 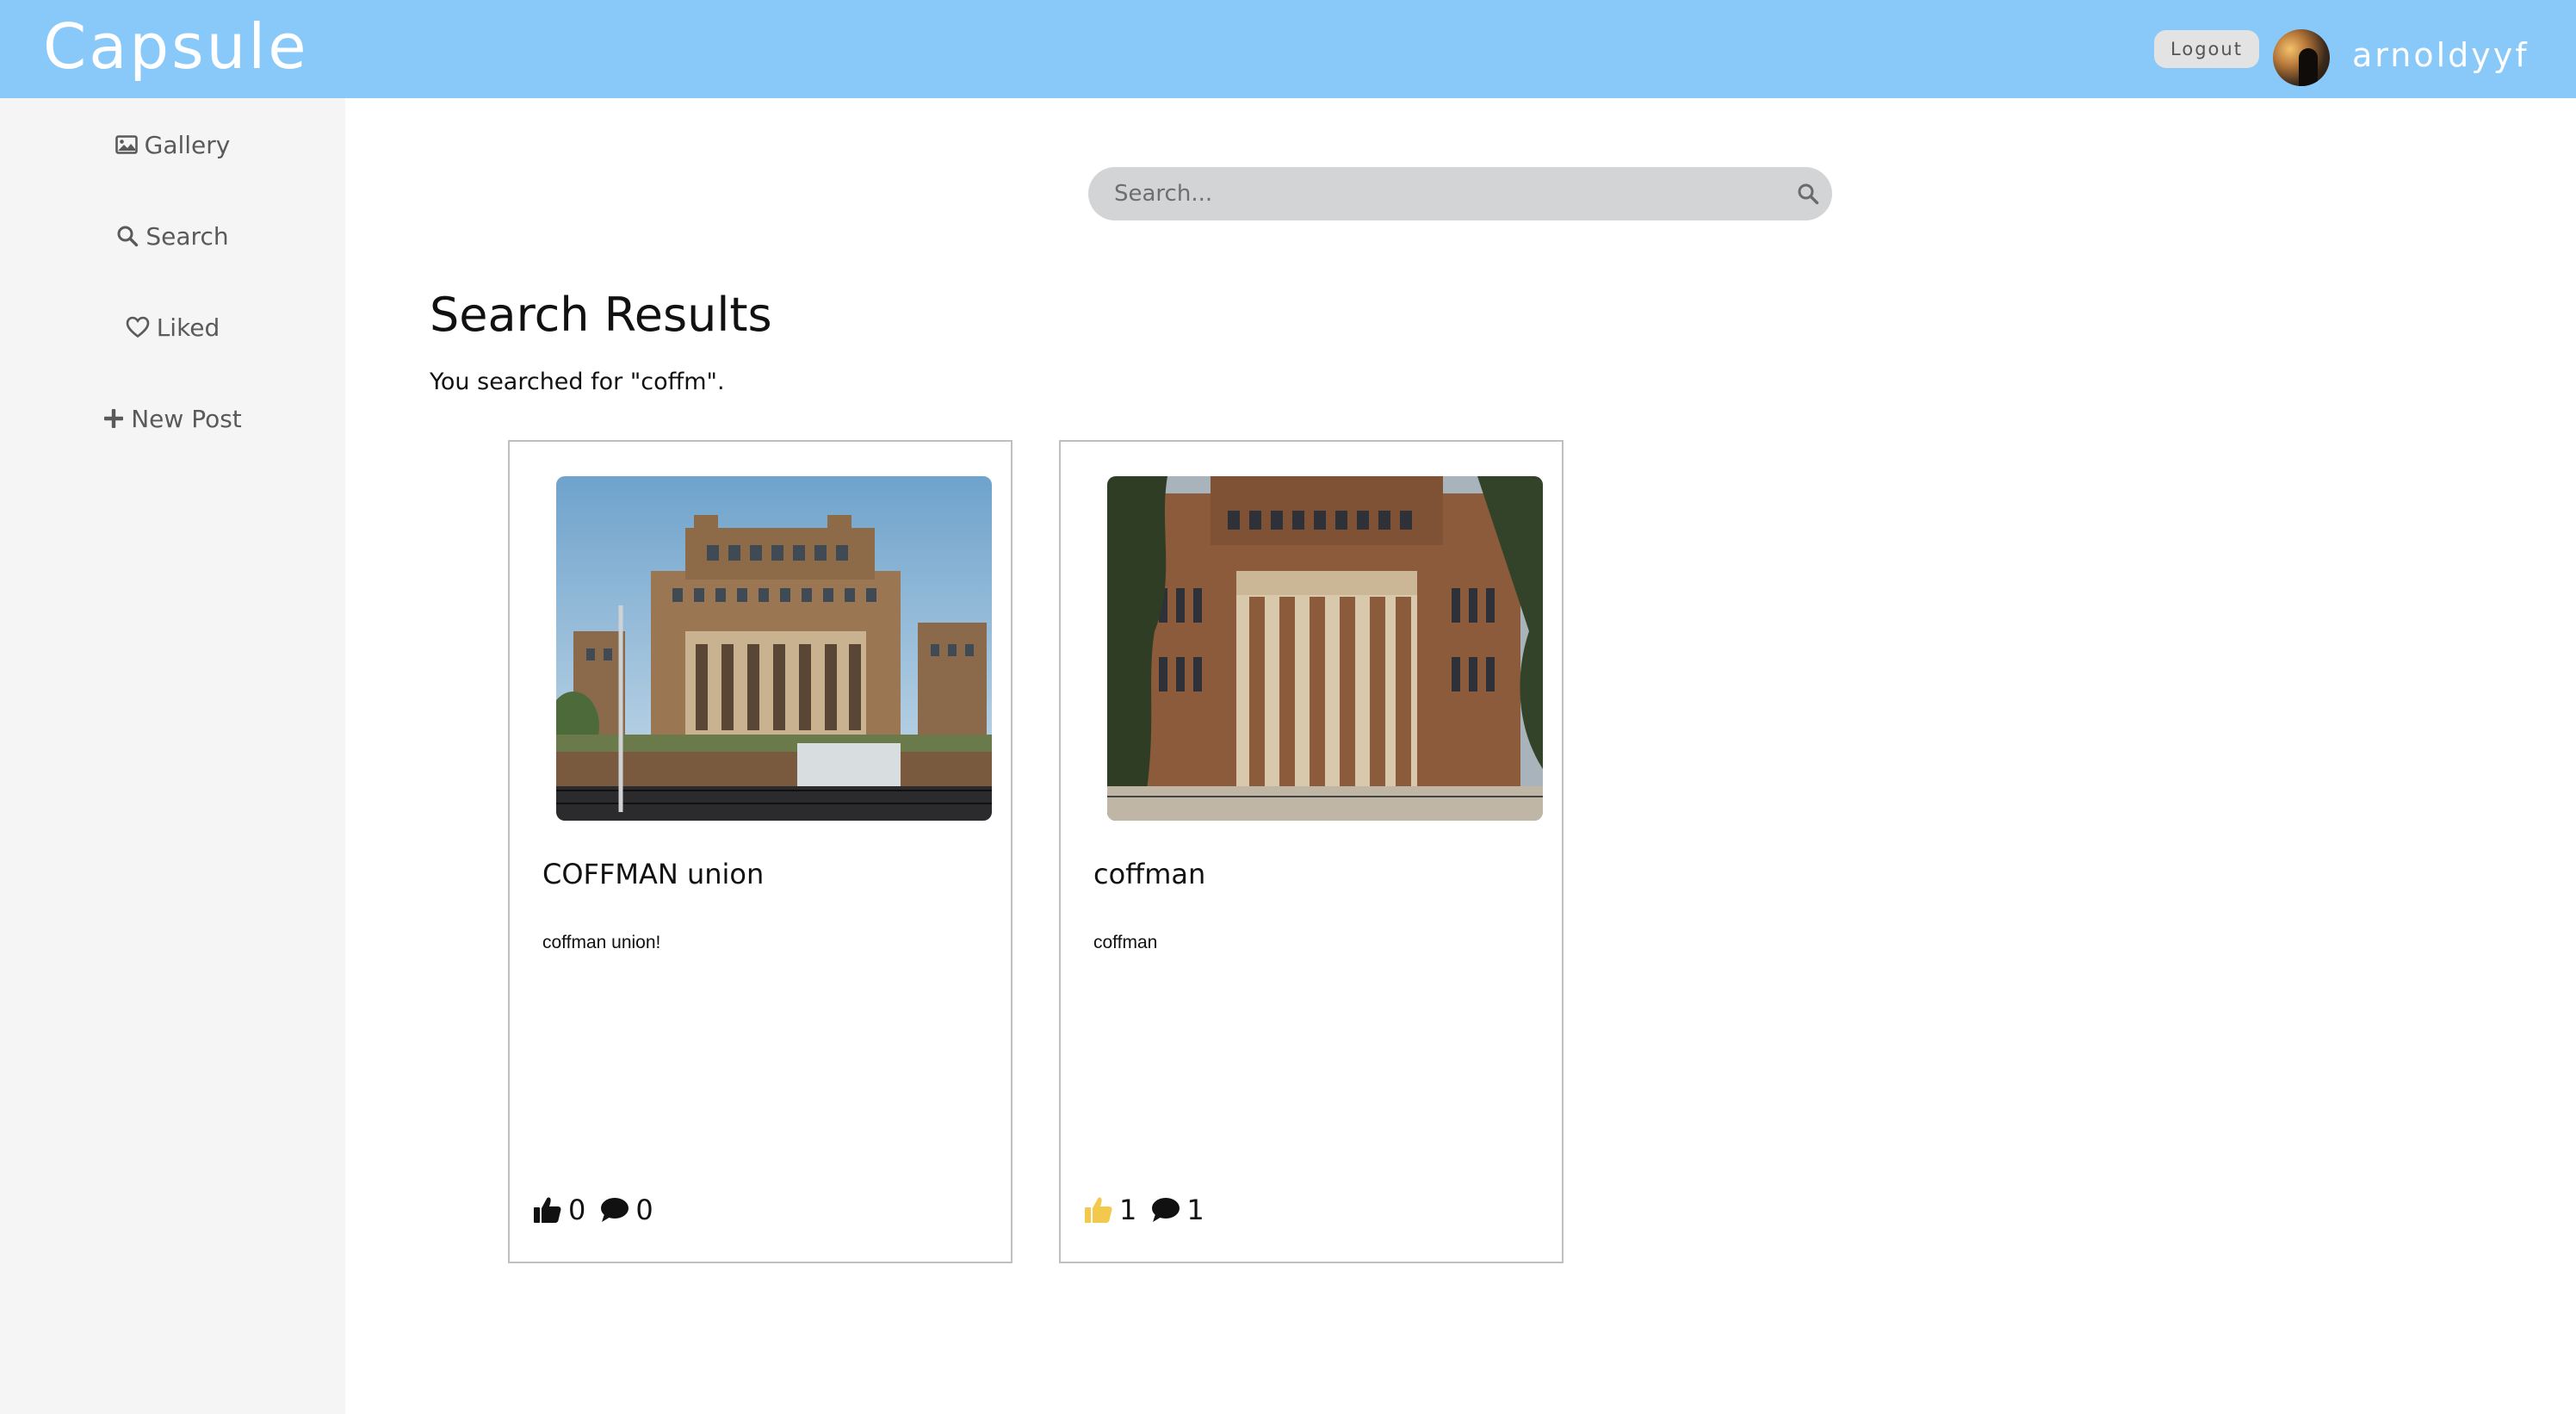 What do you see at coordinates (137, 327) in the screenshot?
I see `heart-icon` at bounding box center [137, 327].